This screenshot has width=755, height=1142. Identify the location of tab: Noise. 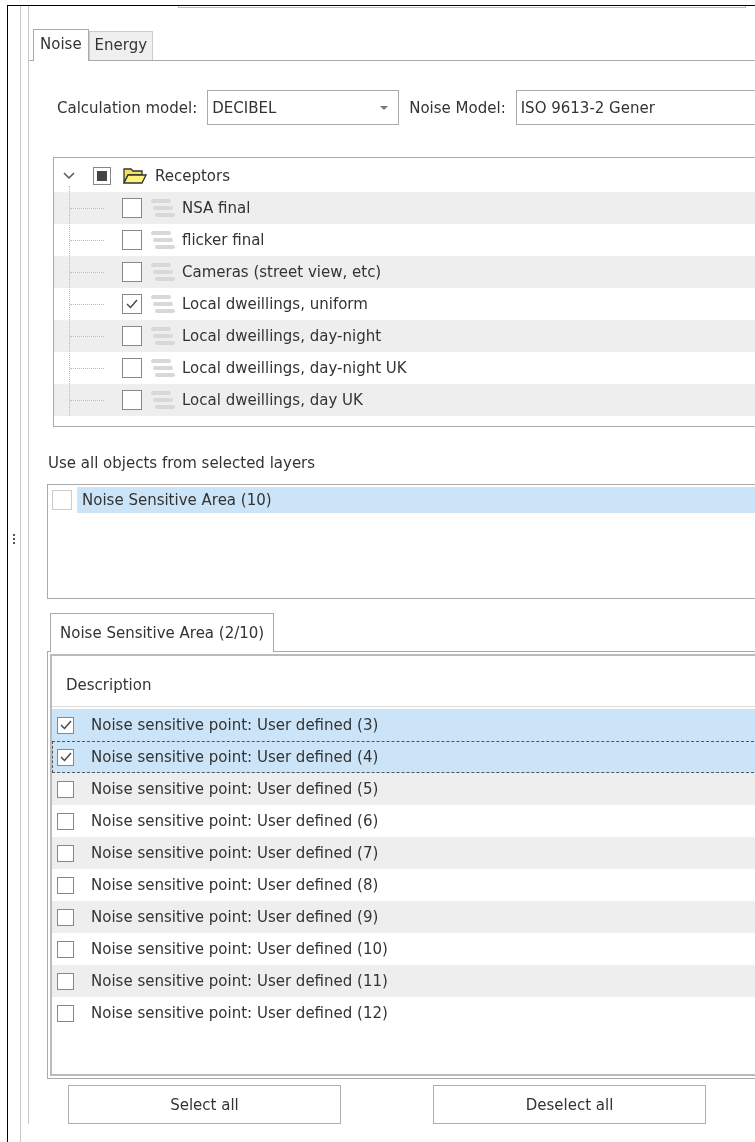
(61, 45).